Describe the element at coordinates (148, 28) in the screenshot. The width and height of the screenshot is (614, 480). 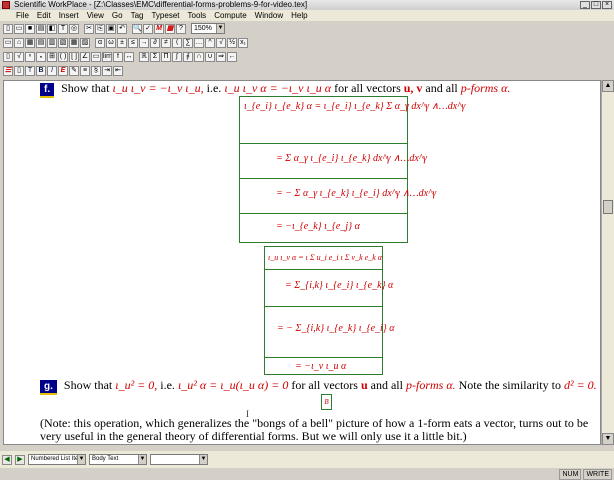
I see `spell-icon: ✓` at that location.